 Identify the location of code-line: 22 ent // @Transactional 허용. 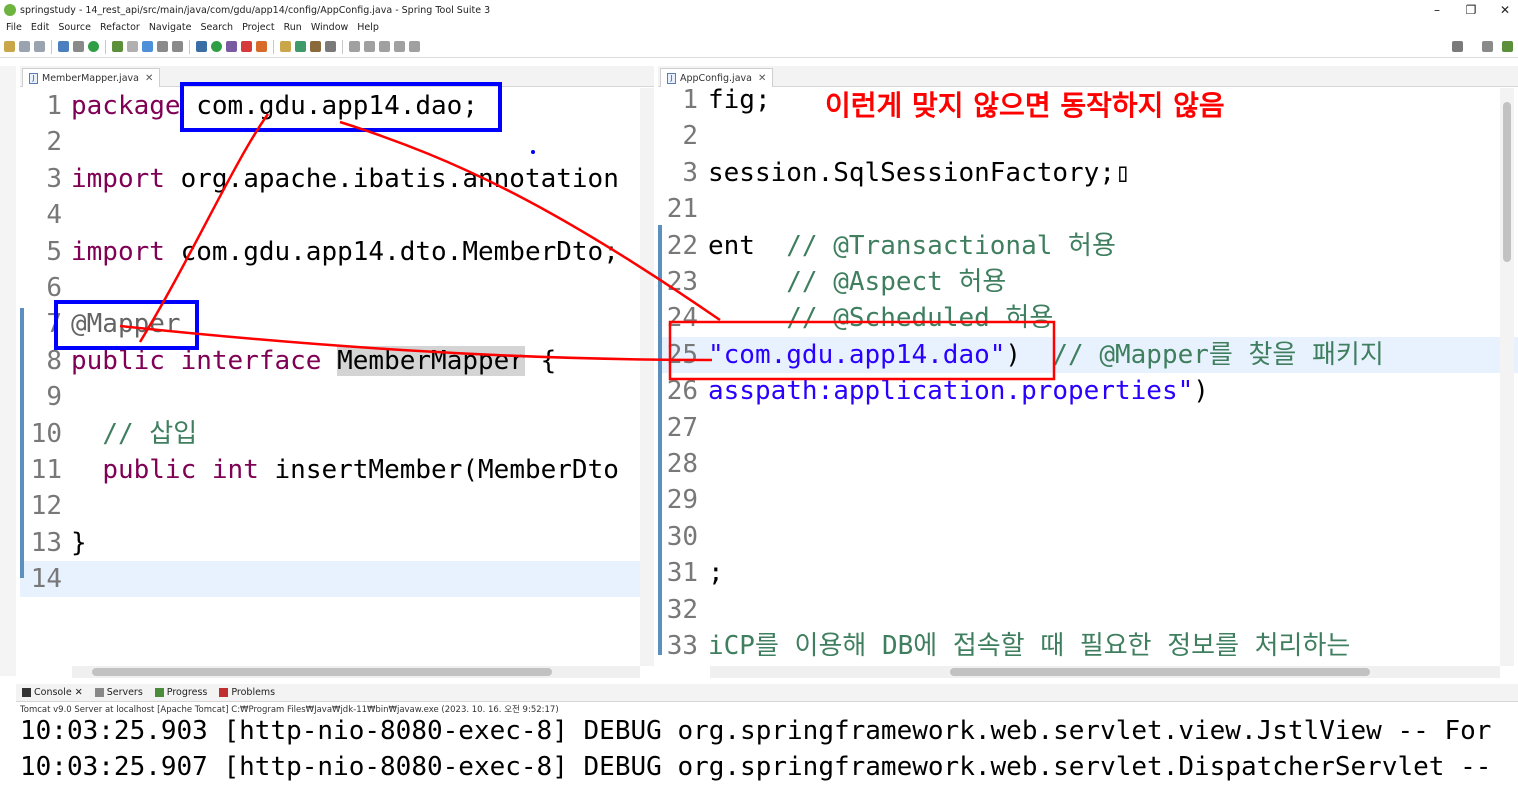
(1088, 246).